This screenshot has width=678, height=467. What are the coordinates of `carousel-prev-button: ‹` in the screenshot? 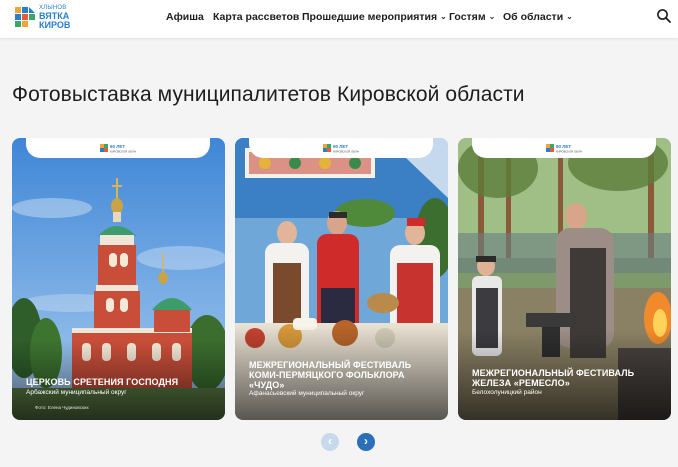 It's located at (330, 442).